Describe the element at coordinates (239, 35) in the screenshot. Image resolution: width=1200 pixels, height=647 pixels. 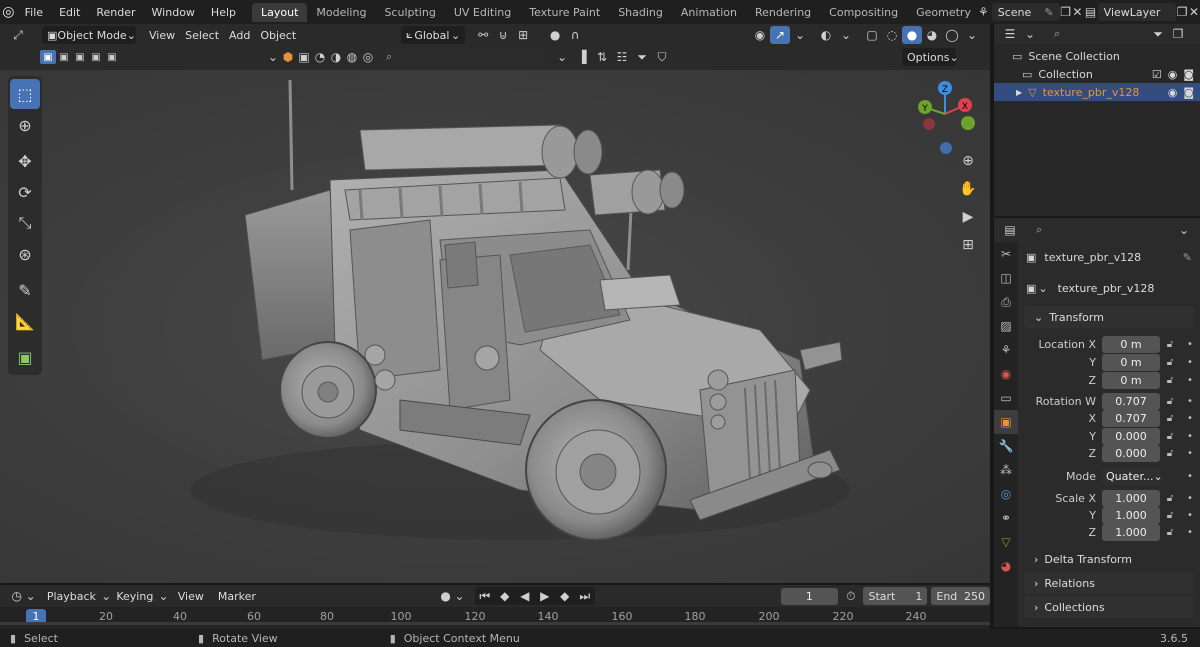
I see `menu-add: Add` at that location.